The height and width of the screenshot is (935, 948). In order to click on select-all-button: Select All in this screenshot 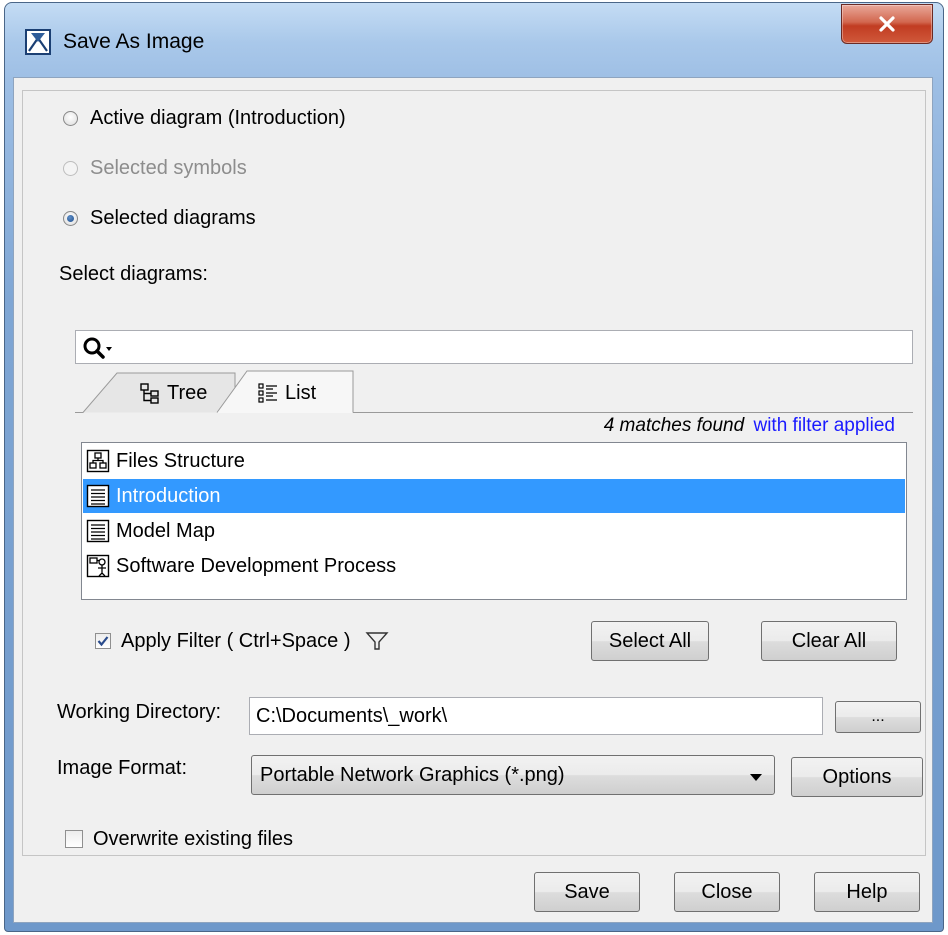, I will do `click(650, 641)`.